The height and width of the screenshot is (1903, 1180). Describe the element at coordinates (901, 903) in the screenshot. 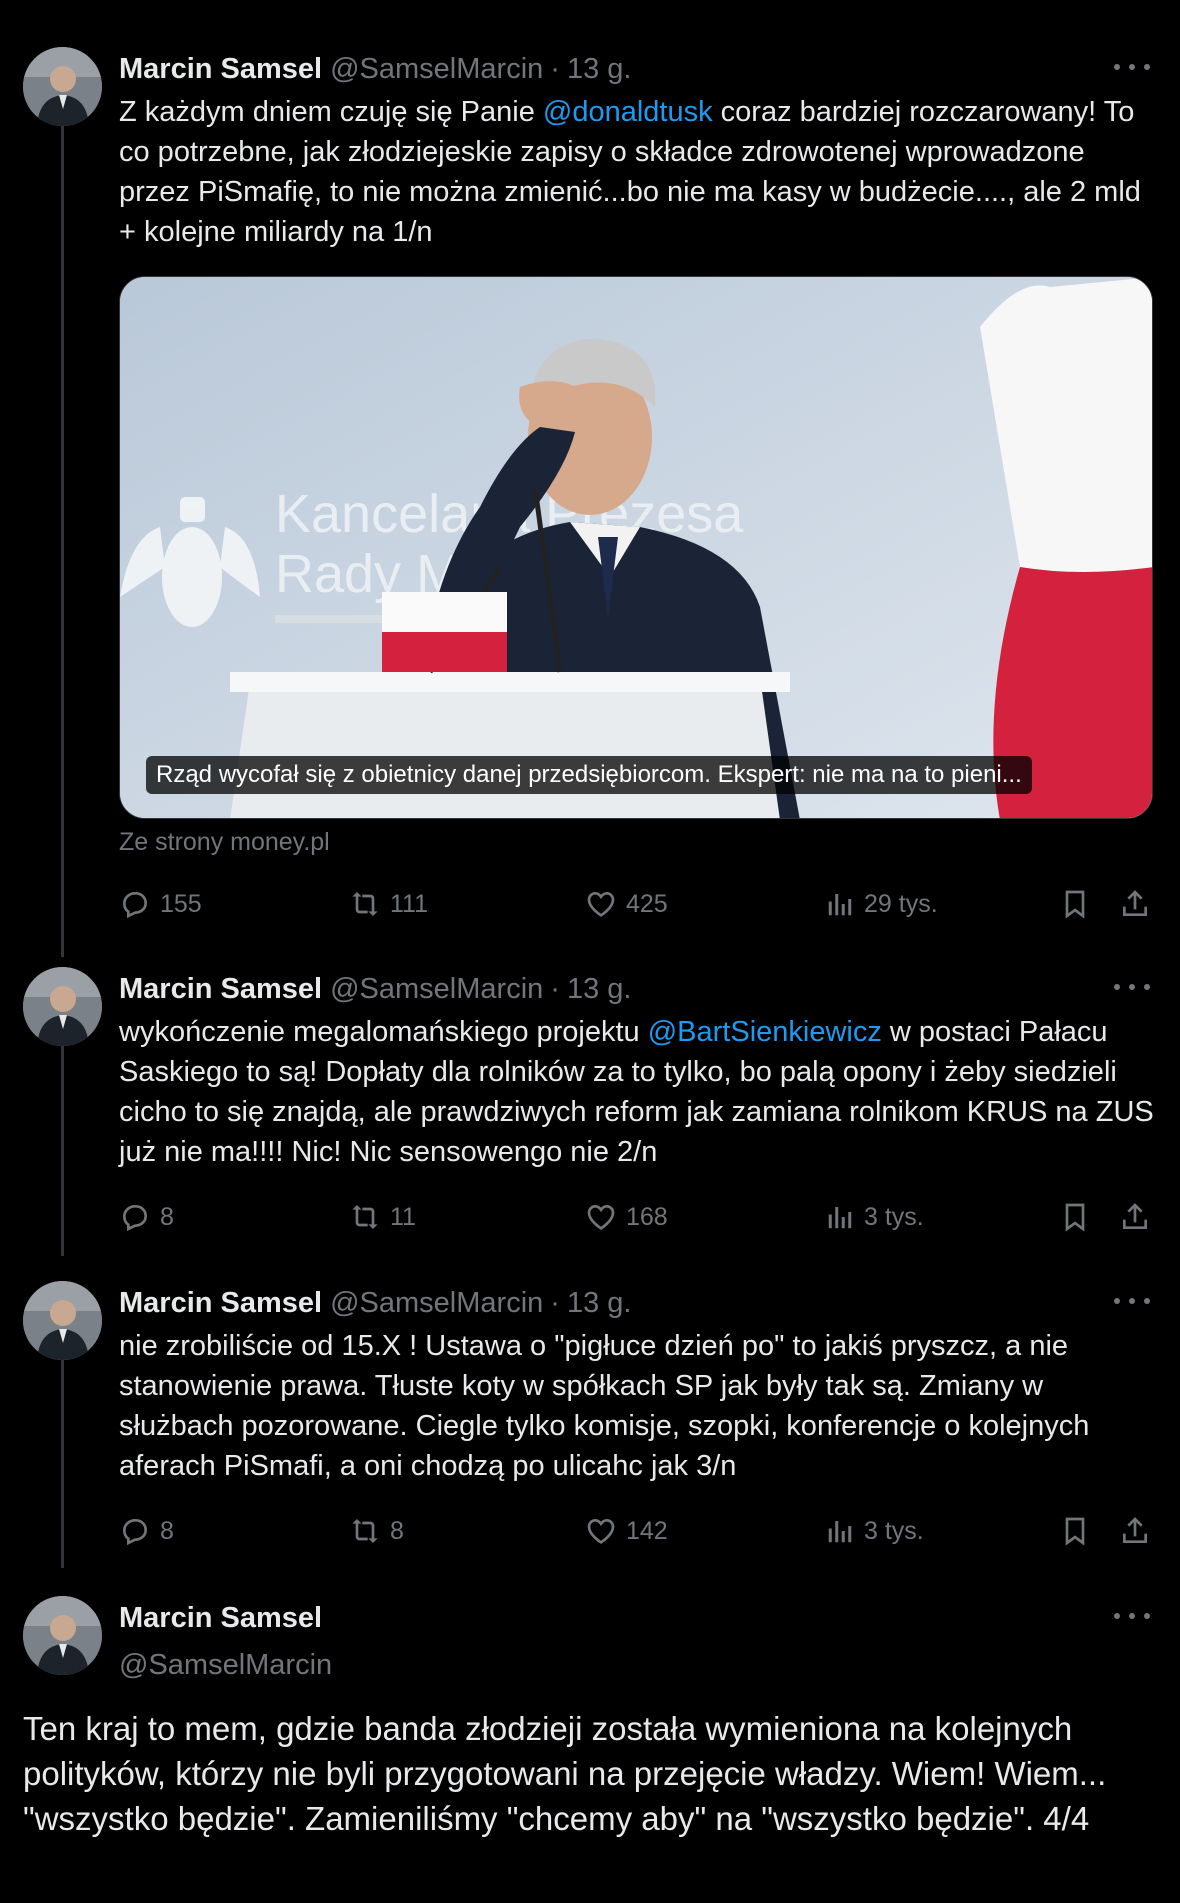

I see `views-count: 29 tys.` at that location.